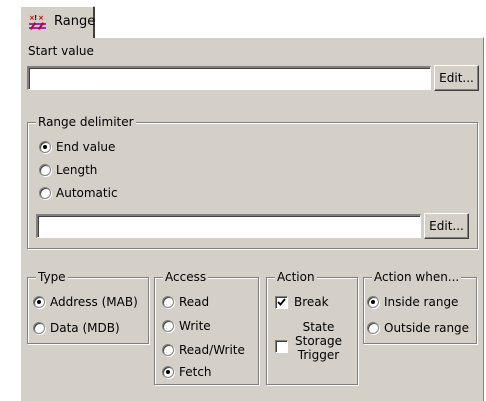 This screenshot has height=401, width=486. What do you see at coordinates (195, 372) in the screenshot?
I see `radio-fetch-label: Fetch` at bounding box center [195, 372].